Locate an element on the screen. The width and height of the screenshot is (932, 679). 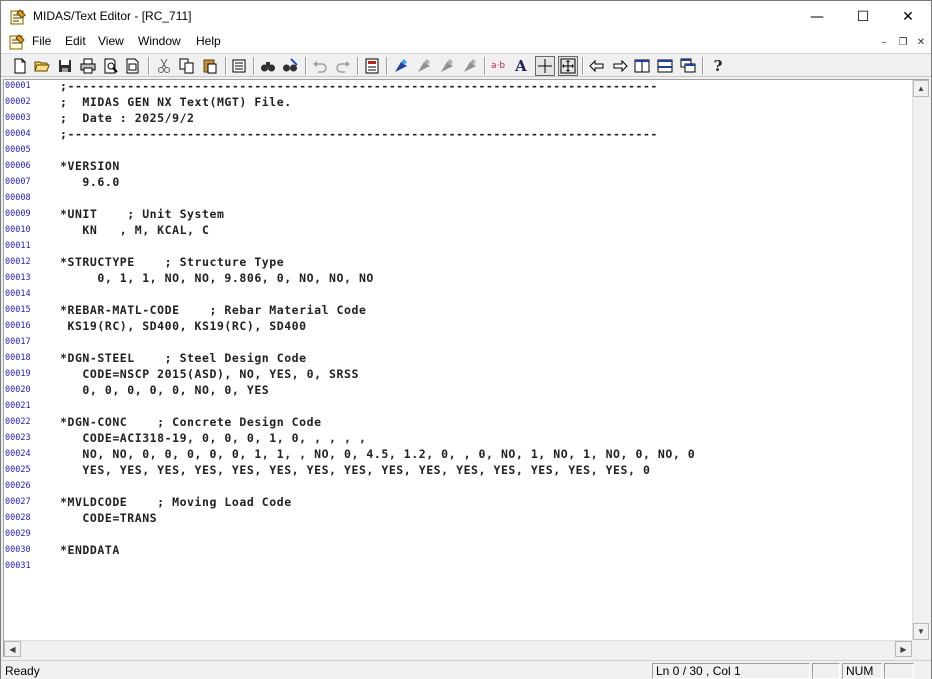
undo-icon is located at coordinates (320, 66).